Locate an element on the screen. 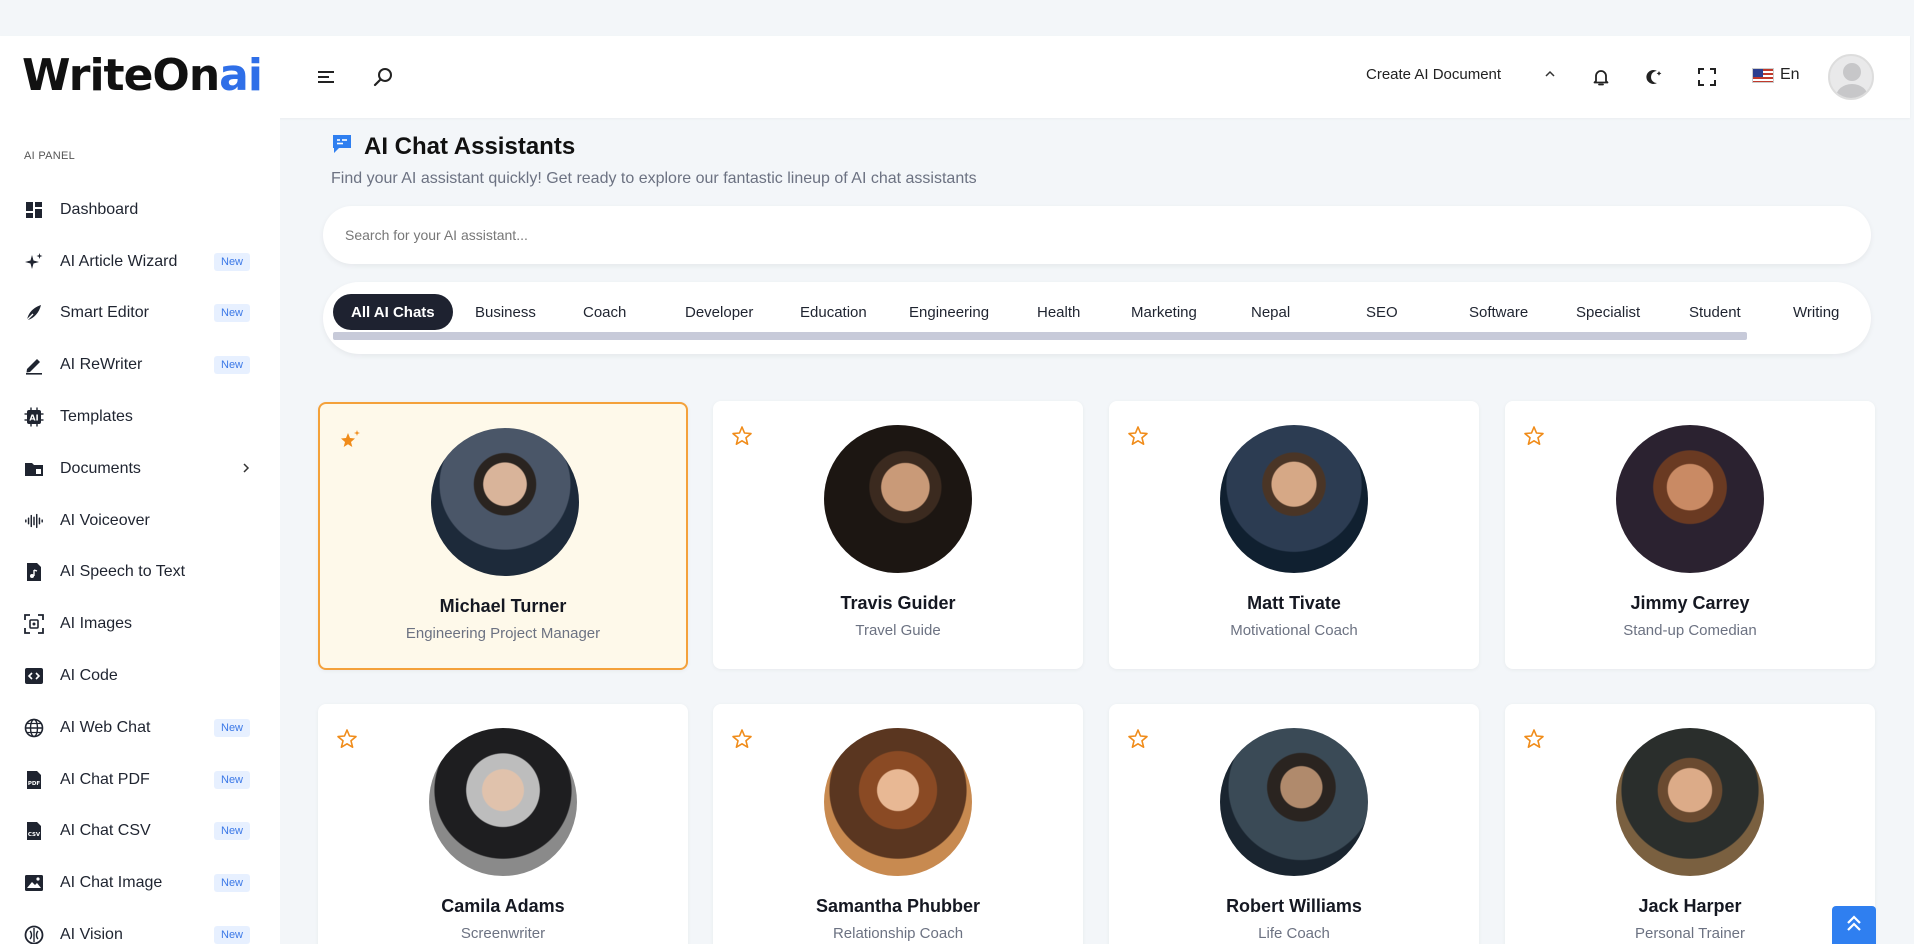 The width and height of the screenshot is (1914, 944). language-label: En is located at coordinates (1790, 74).